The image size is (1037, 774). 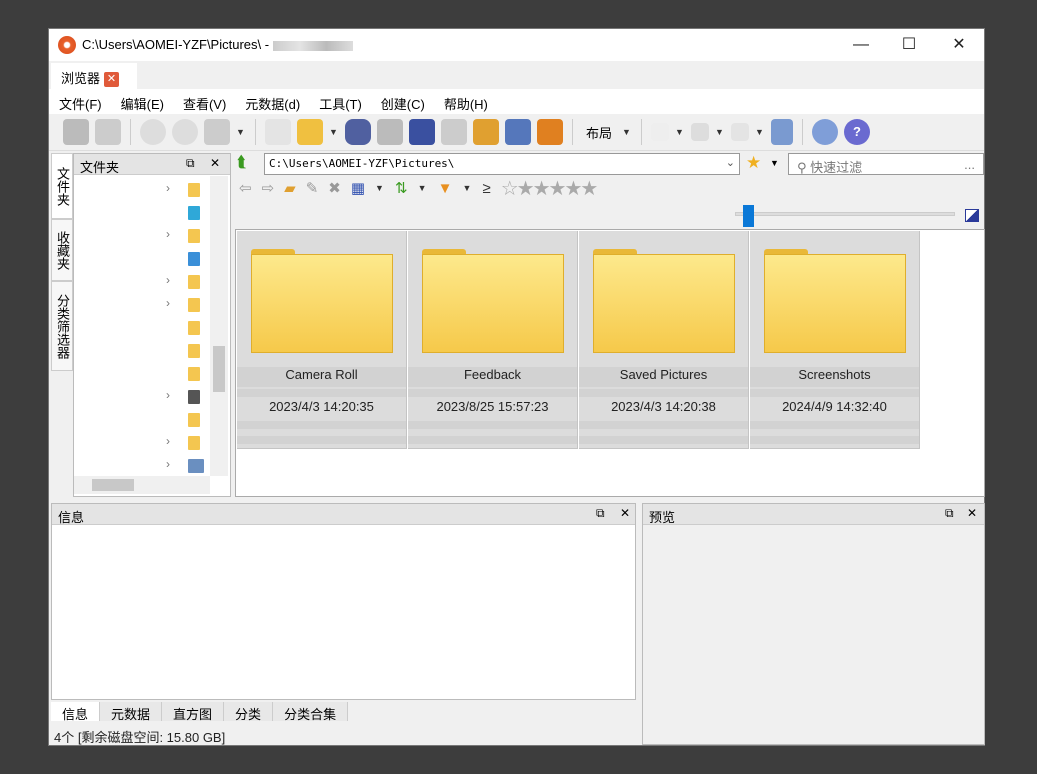 What do you see at coordinates (857, 132) in the screenshot?
I see `help-icon: ?` at bounding box center [857, 132].